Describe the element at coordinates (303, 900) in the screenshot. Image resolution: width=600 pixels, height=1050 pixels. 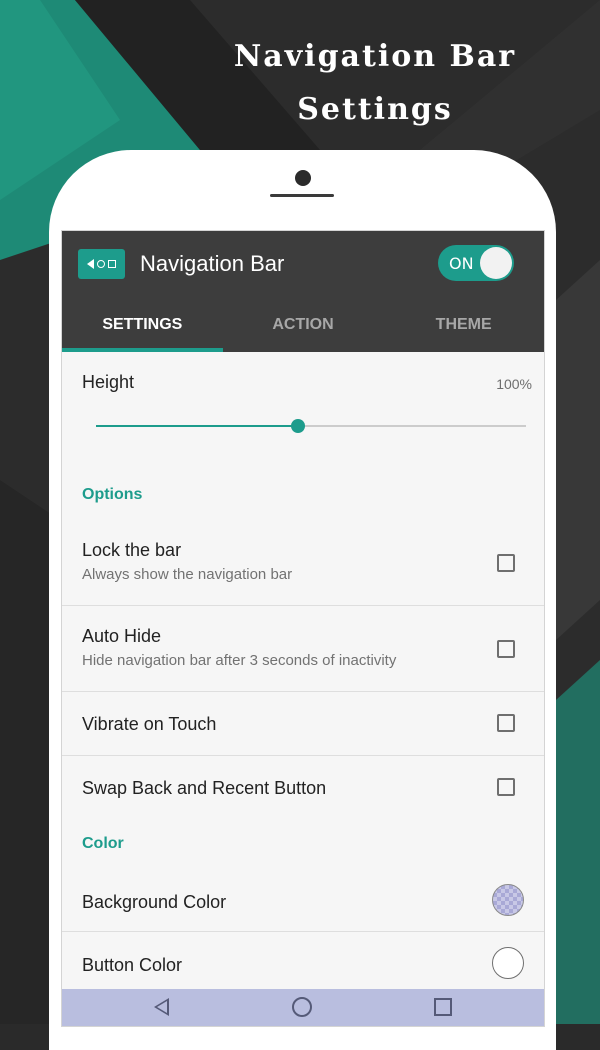
I see `background-color-row: Background Color` at that location.